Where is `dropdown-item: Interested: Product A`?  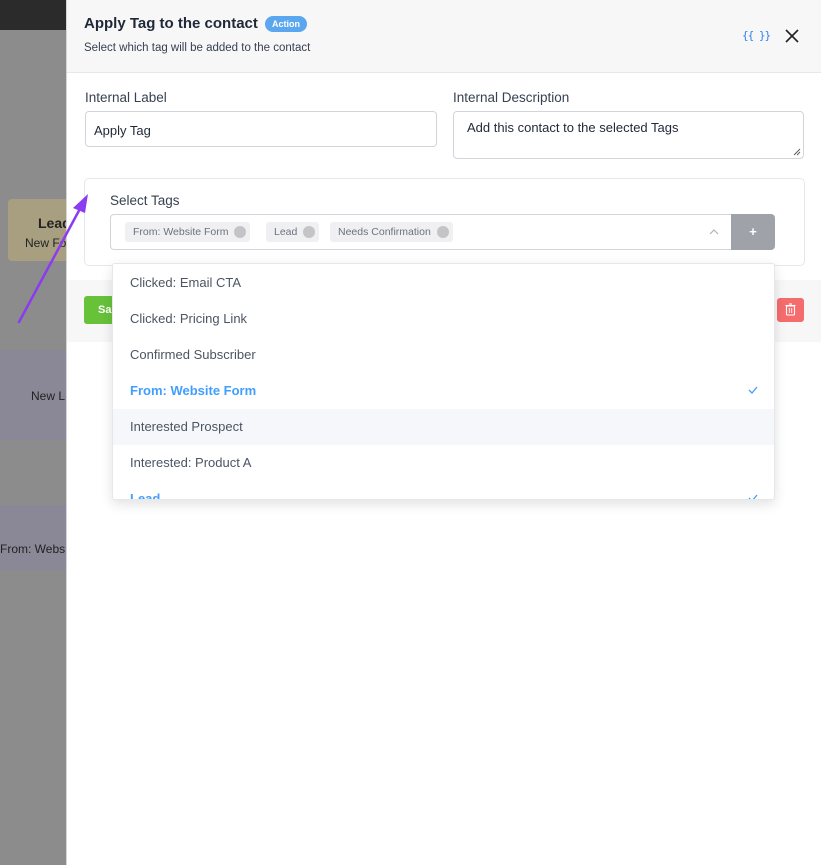
dropdown-item: Interested: Product A is located at coordinates (443, 463).